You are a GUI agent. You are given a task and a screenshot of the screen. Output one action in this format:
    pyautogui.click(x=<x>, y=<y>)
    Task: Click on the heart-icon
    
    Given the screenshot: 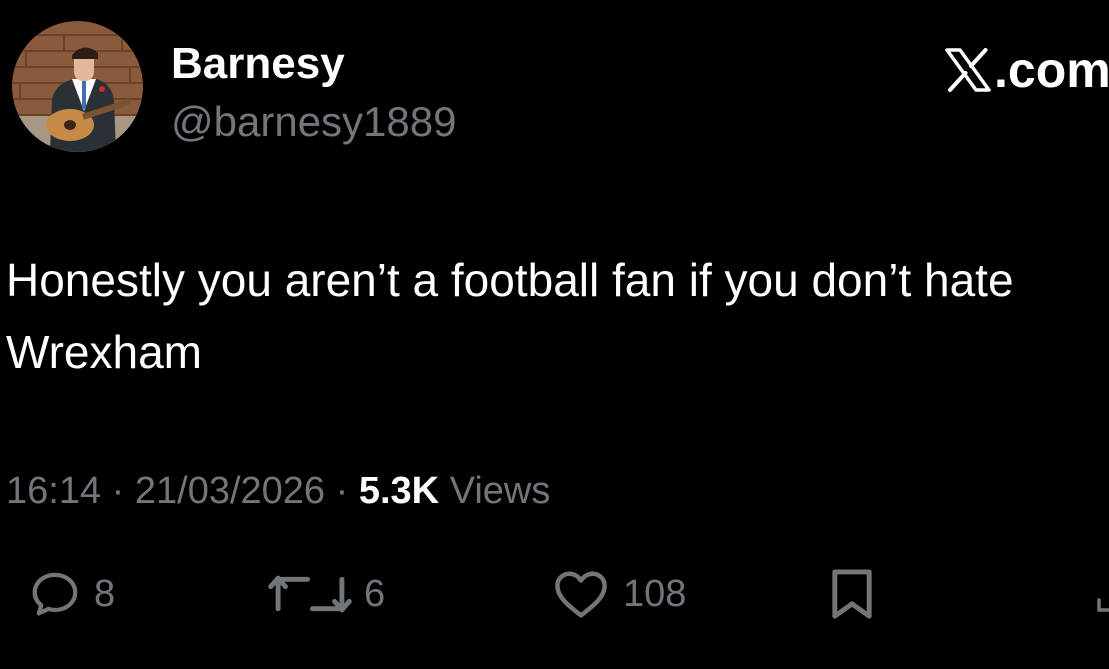 What is the action you would take?
    pyautogui.click(x=581, y=594)
    